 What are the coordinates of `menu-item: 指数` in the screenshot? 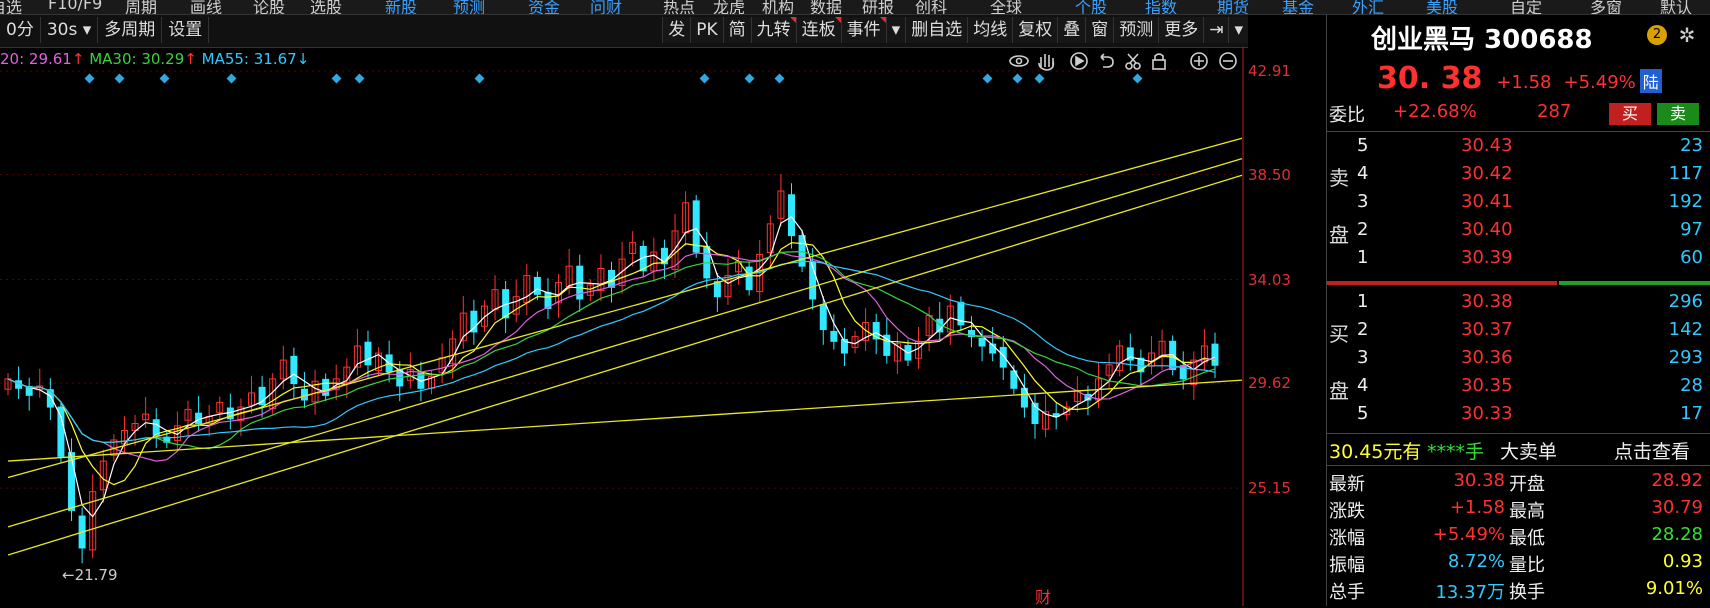 It's located at (1161, 7).